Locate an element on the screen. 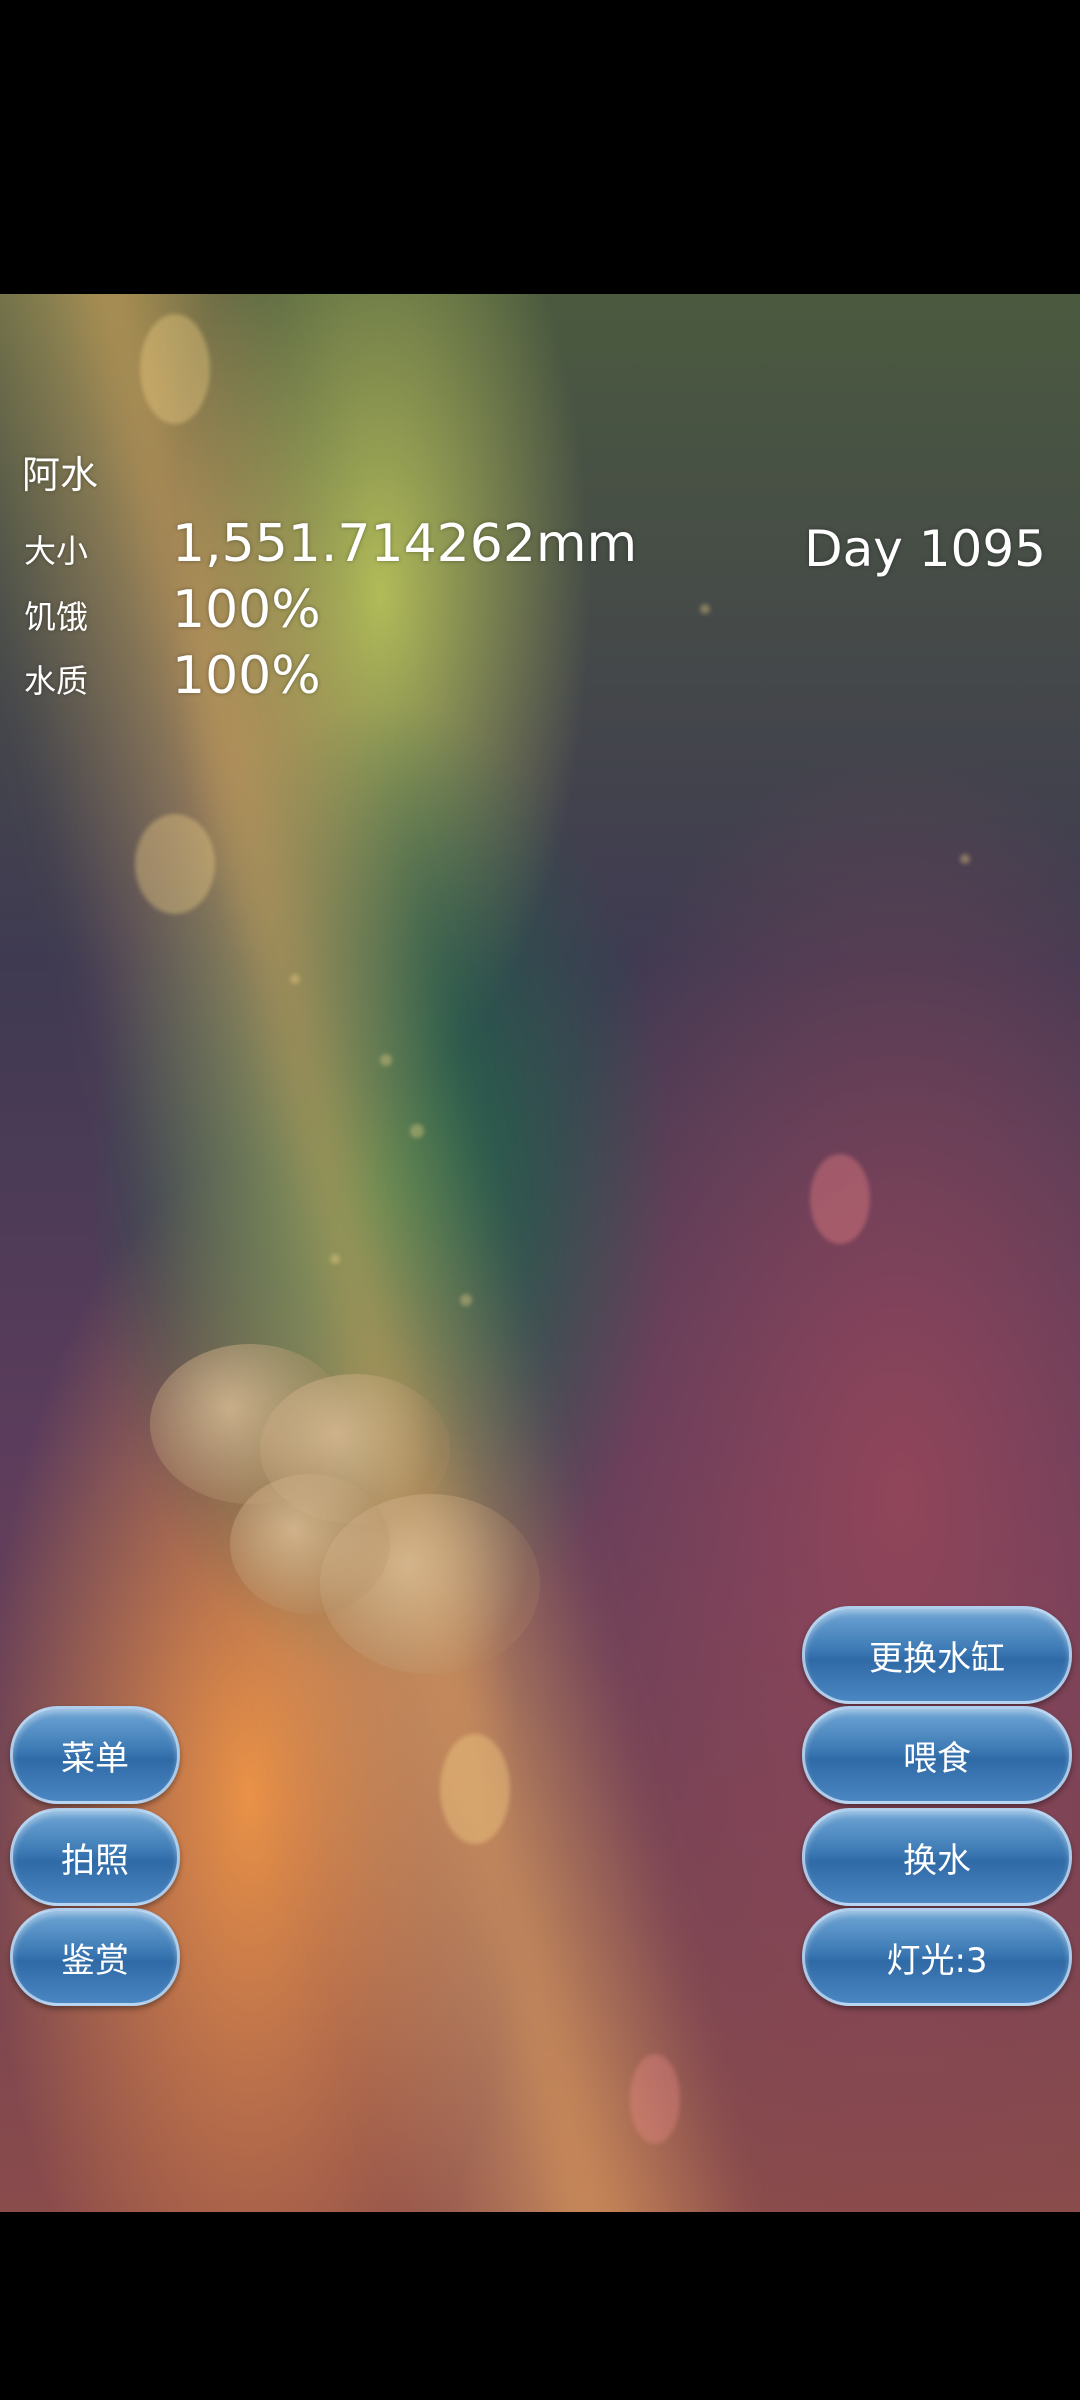 This screenshot has width=1080, height=2400. pet-name: 阿水 is located at coordinates (60, 475).